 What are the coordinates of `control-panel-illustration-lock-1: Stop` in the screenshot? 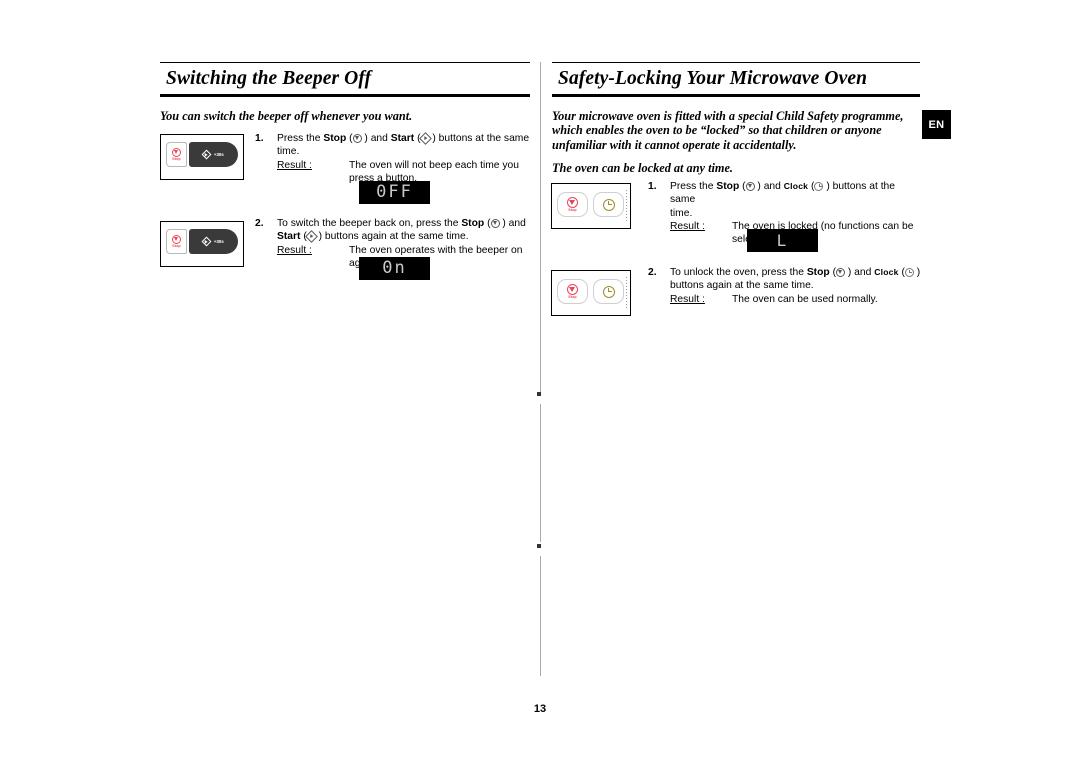 It's located at (591, 206).